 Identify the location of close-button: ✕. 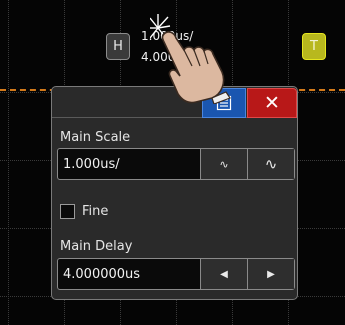
(272, 103).